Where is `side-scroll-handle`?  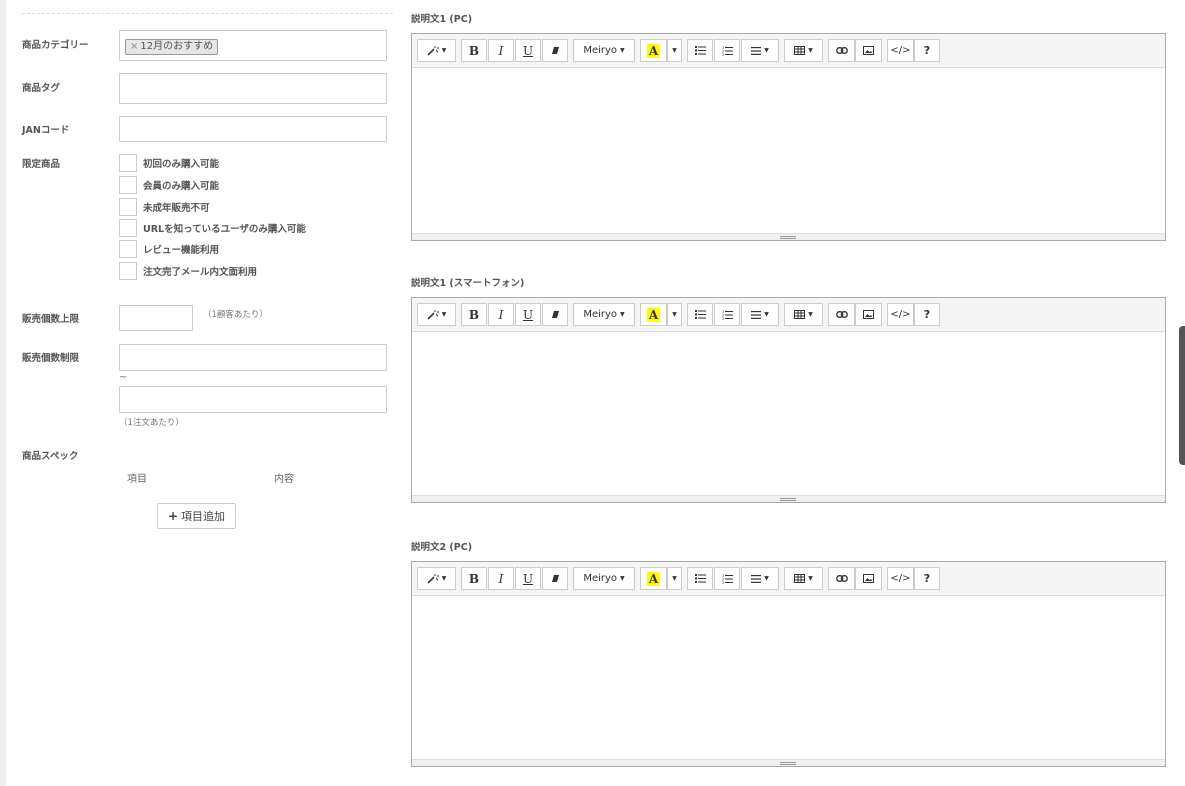 side-scroll-handle is located at coordinates (1182, 395).